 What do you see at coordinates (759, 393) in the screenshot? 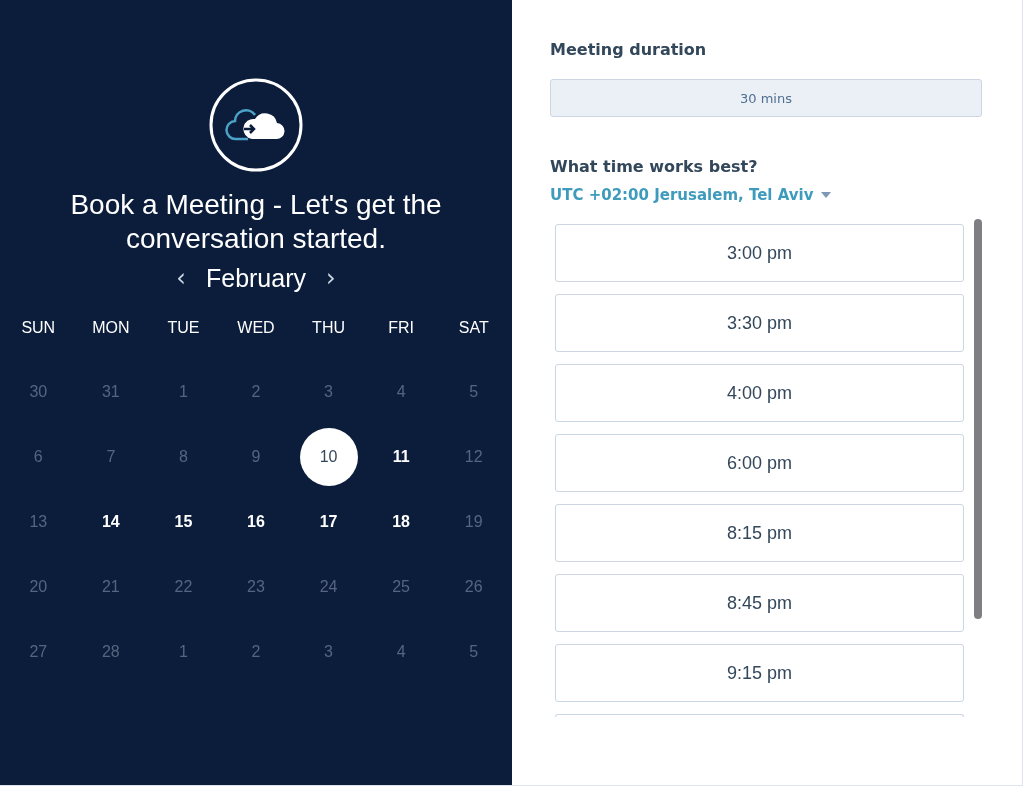
I see `time-slot-button: 4:00 pm` at bounding box center [759, 393].